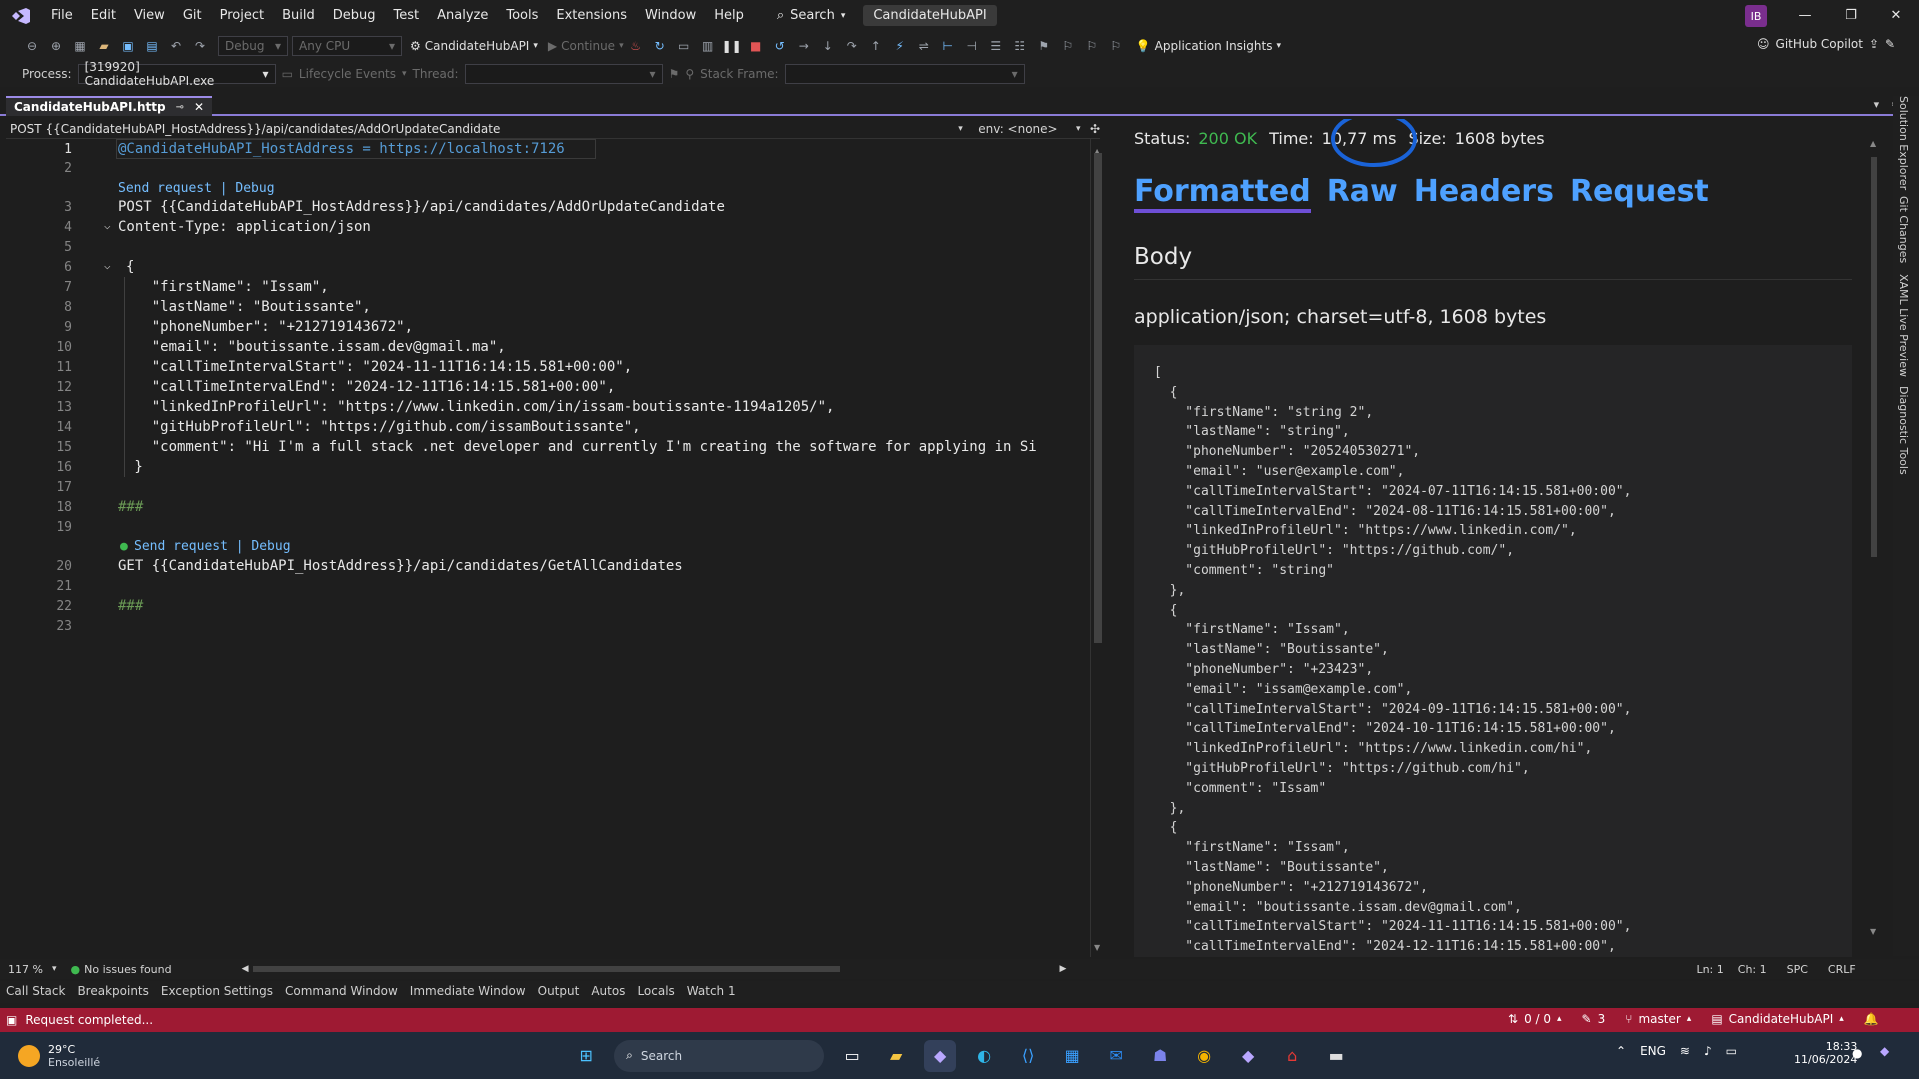 This screenshot has height=1079, width=1919. I want to click on branch-name: master, so click(1659, 1019).